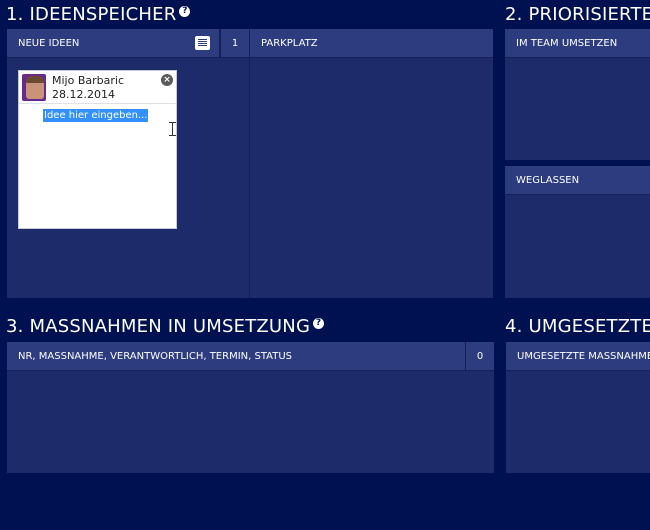 This screenshot has height=530, width=650. Describe the element at coordinates (34, 87) in the screenshot. I see `avatar` at that location.